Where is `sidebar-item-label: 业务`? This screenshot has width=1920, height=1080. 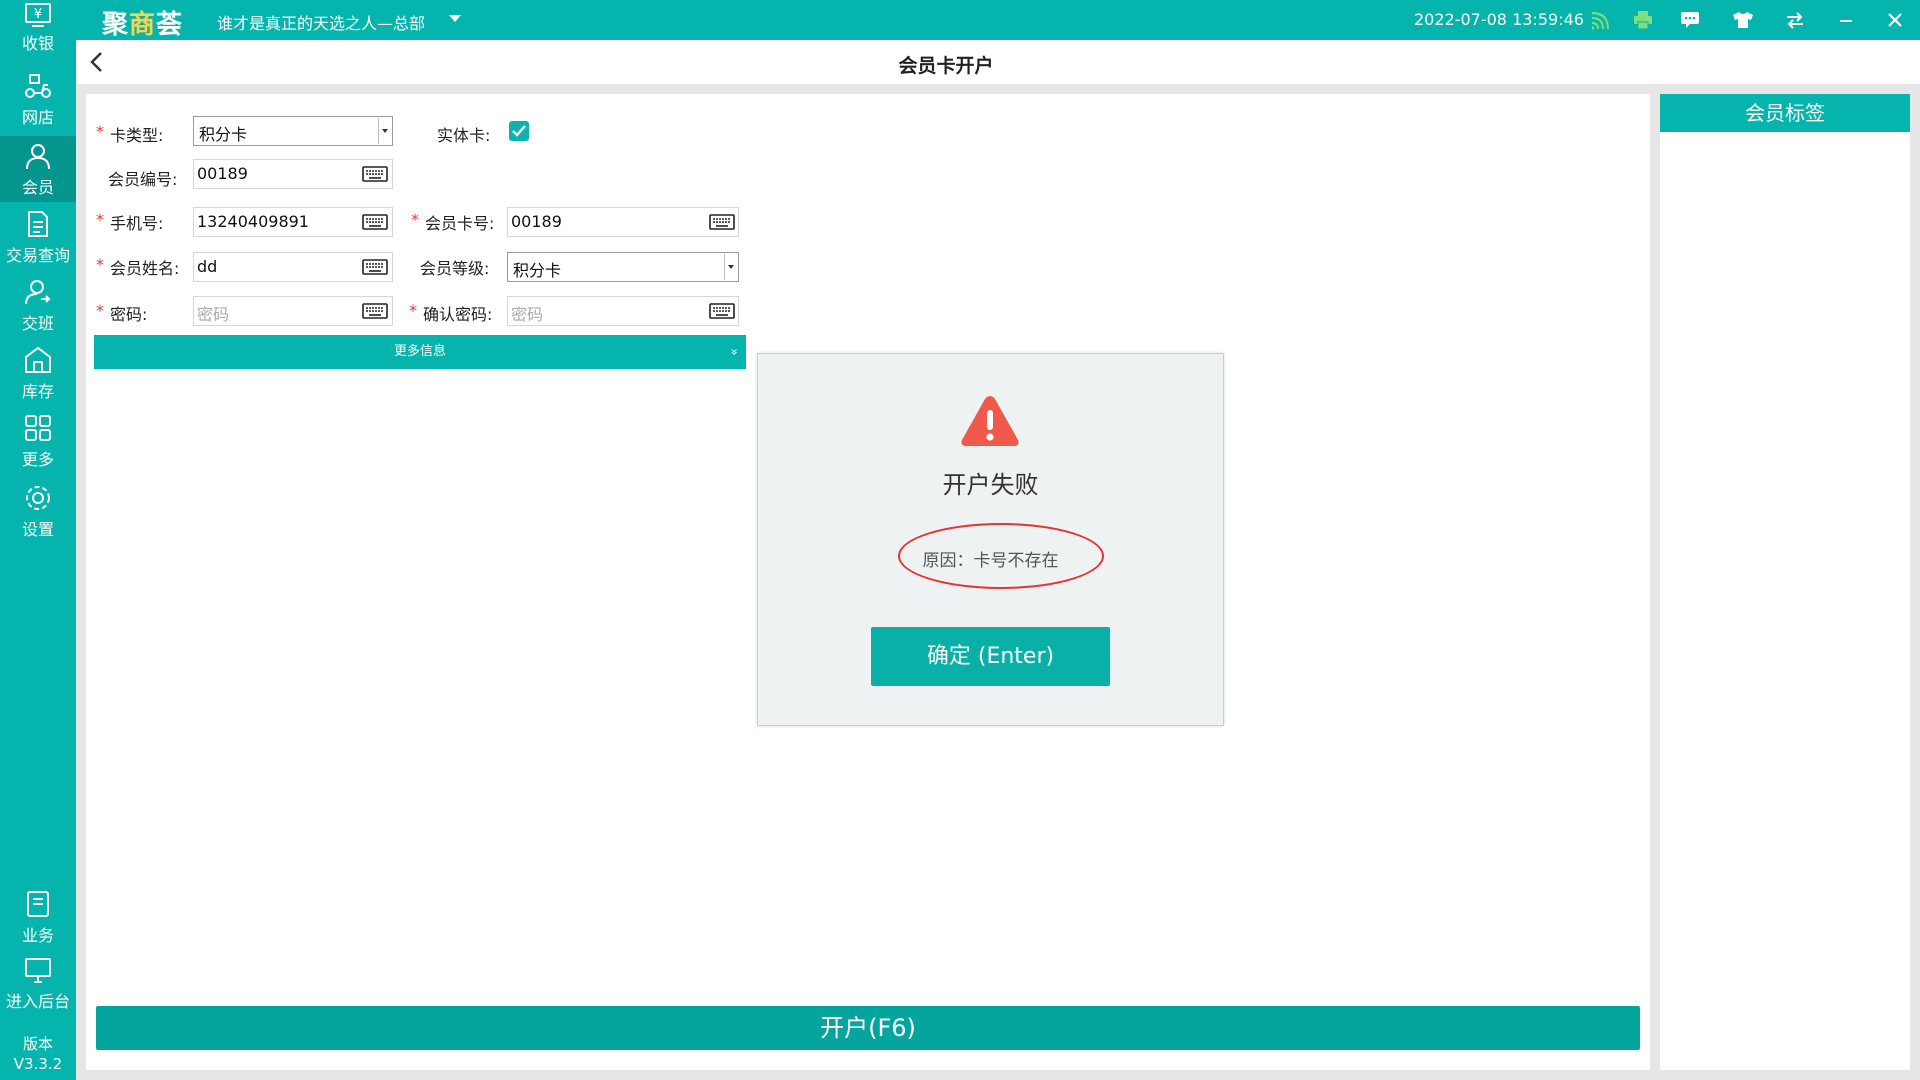
sidebar-item-label: 业务 is located at coordinates (37, 935).